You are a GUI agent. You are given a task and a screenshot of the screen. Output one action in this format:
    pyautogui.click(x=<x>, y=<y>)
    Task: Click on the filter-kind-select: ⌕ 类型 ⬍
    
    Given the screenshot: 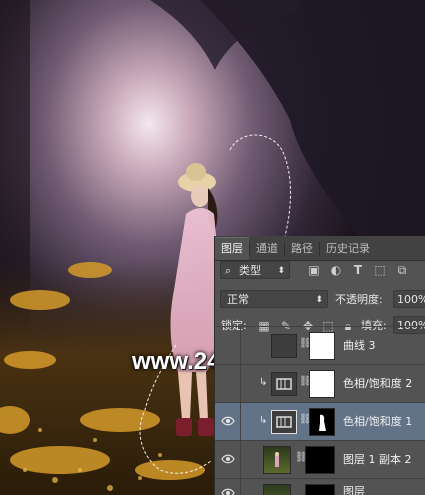 What is the action you would take?
    pyautogui.click(x=255, y=270)
    